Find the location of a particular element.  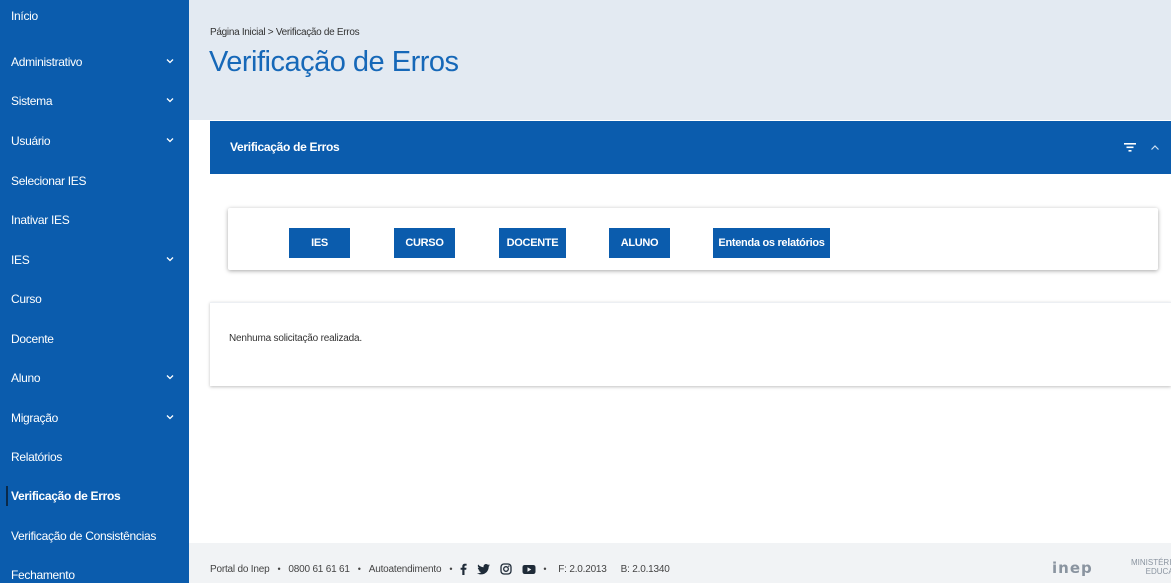

breadcrumb: Página Inicial > Verificação de Erros is located at coordinates (285, 32).